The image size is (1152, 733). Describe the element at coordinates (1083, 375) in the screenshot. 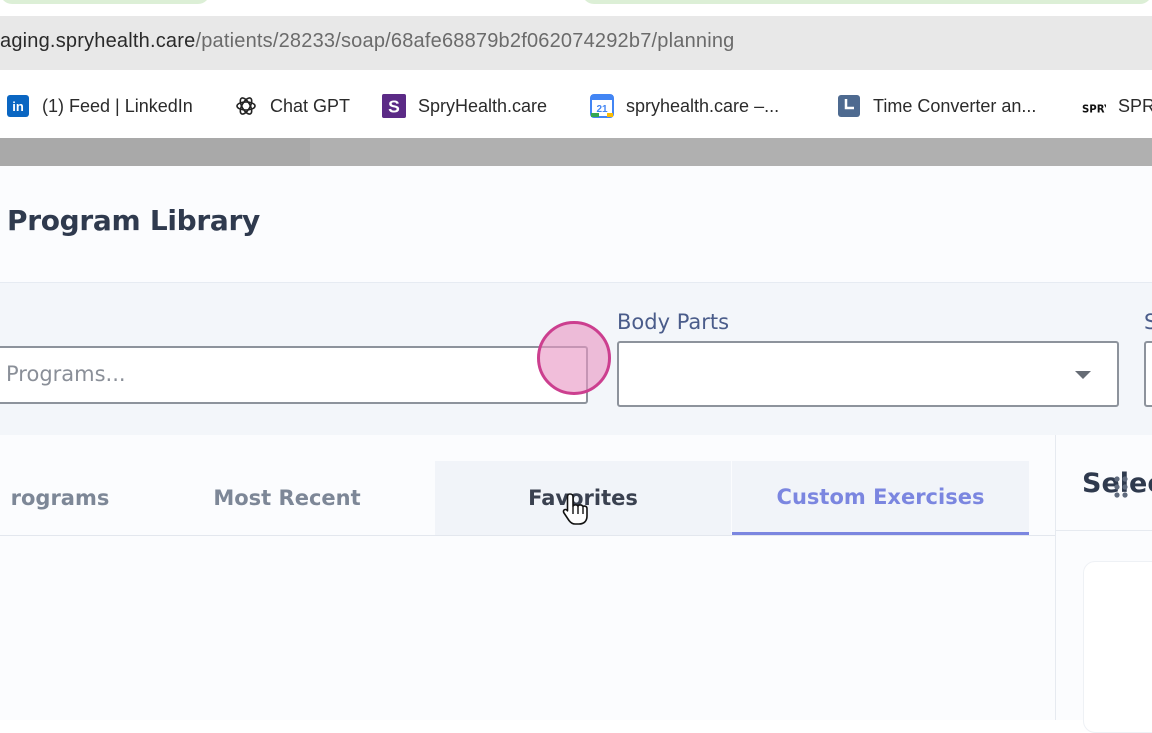

I see `chevron-down-icon` at that location.